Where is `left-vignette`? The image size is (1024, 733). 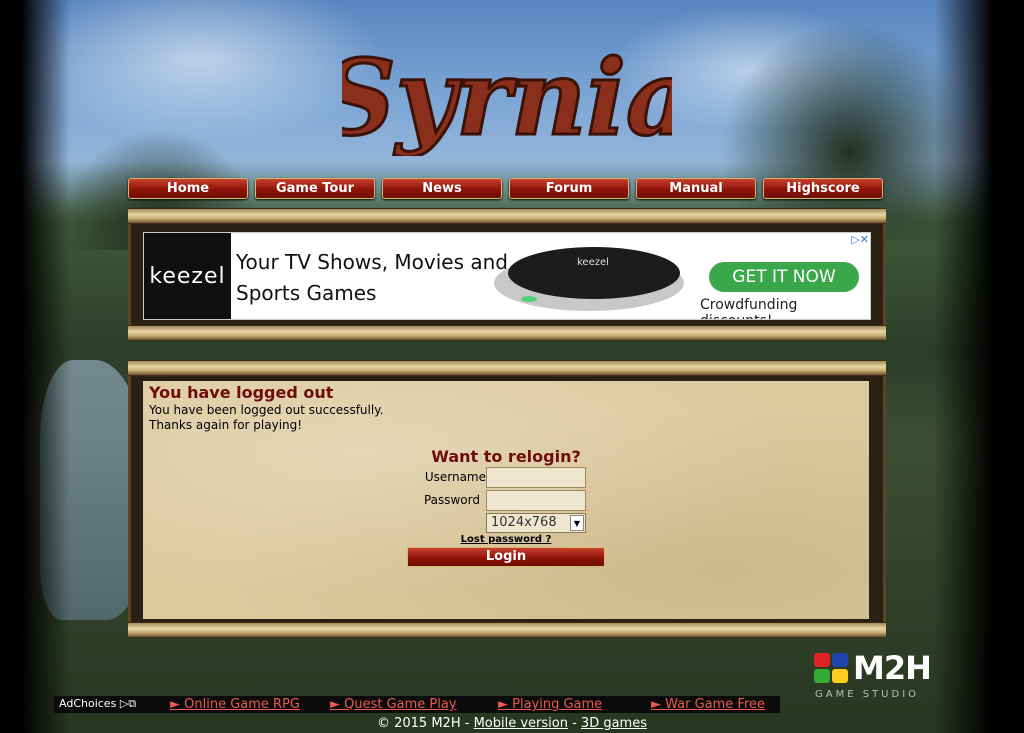
left-vignette is located at coordinates (35, 366).